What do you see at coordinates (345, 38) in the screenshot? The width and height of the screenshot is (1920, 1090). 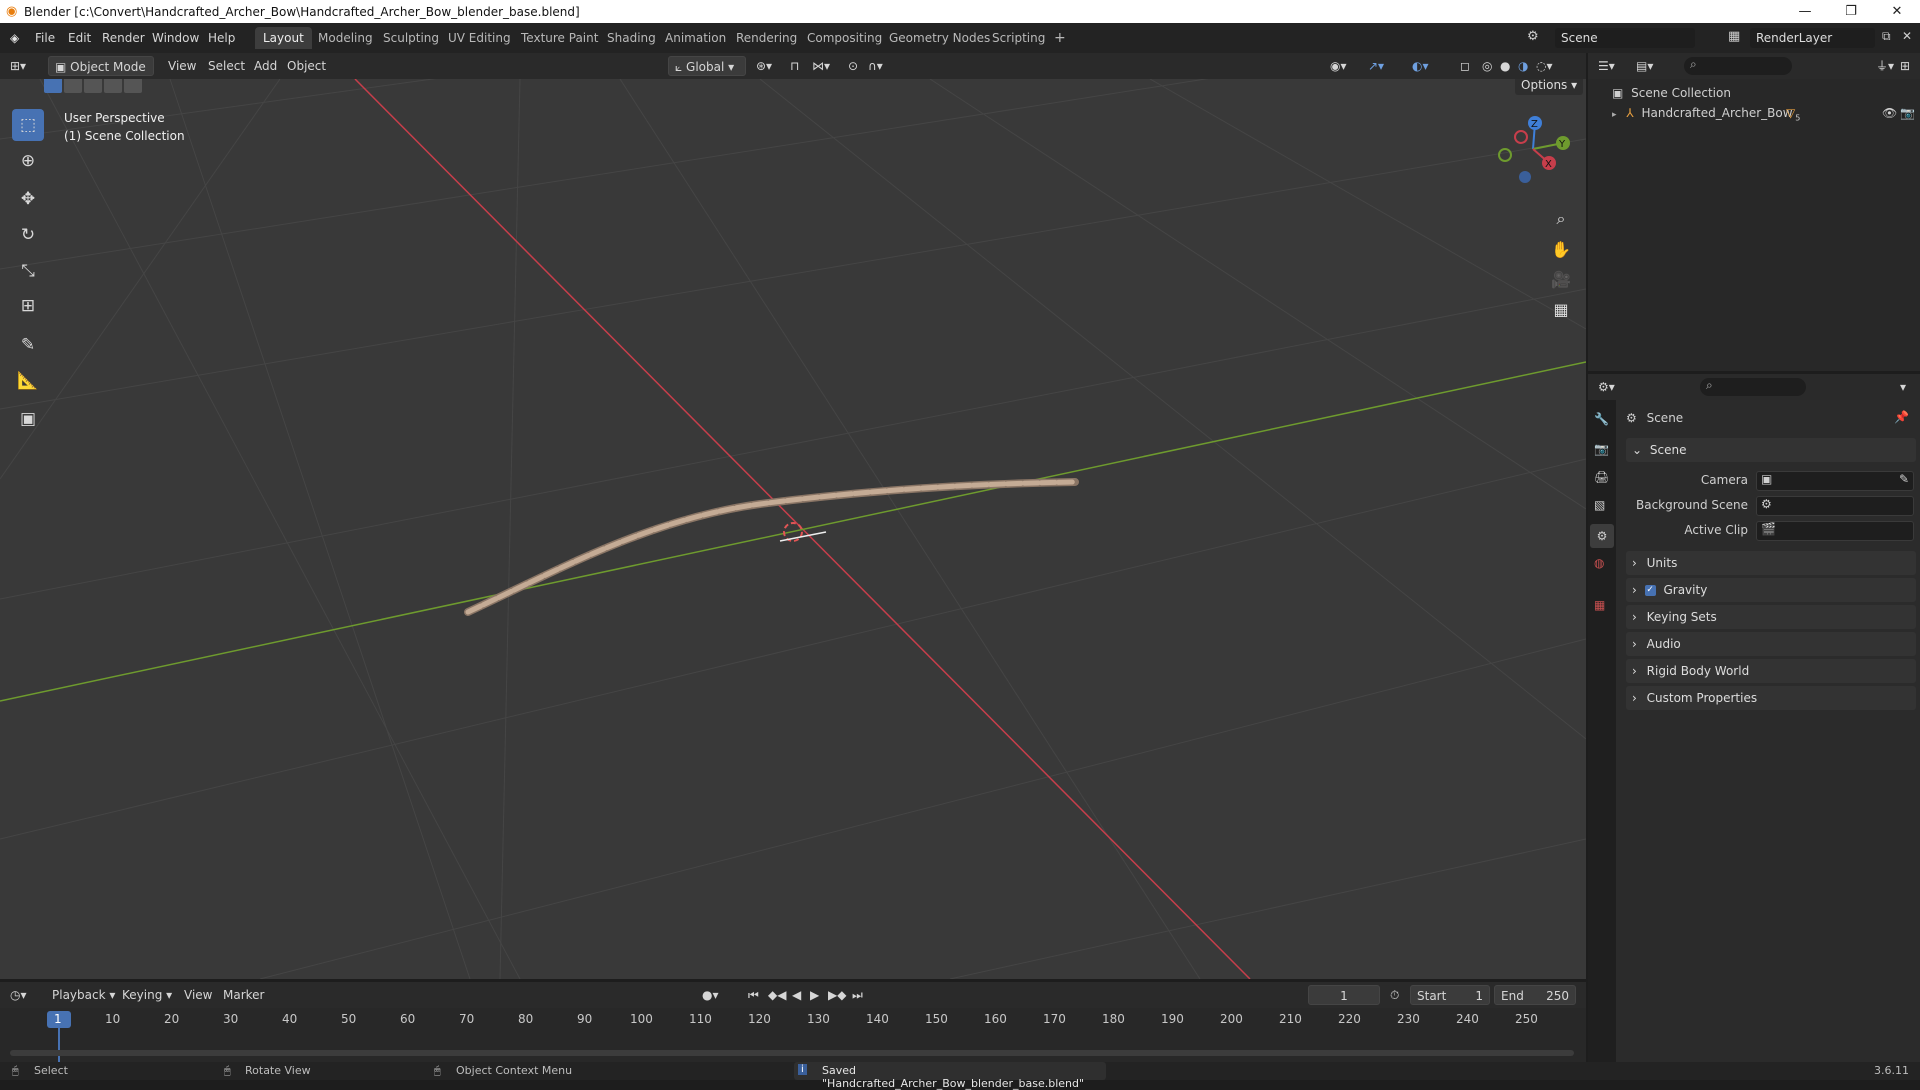 I see `tab-modeling: Modeling` at bounding box center [345, 38].